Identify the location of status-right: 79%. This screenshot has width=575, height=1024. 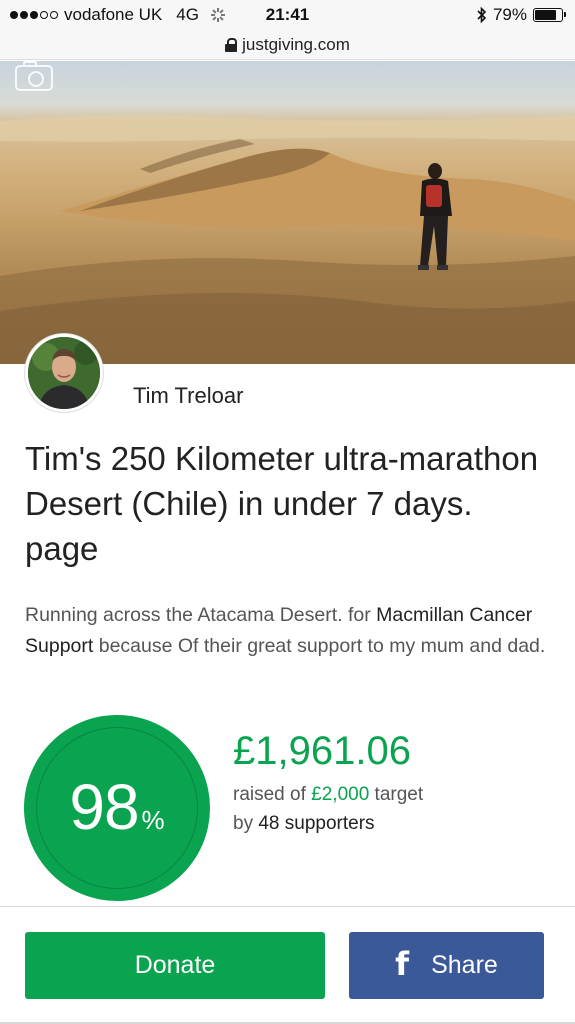
(521, 15).